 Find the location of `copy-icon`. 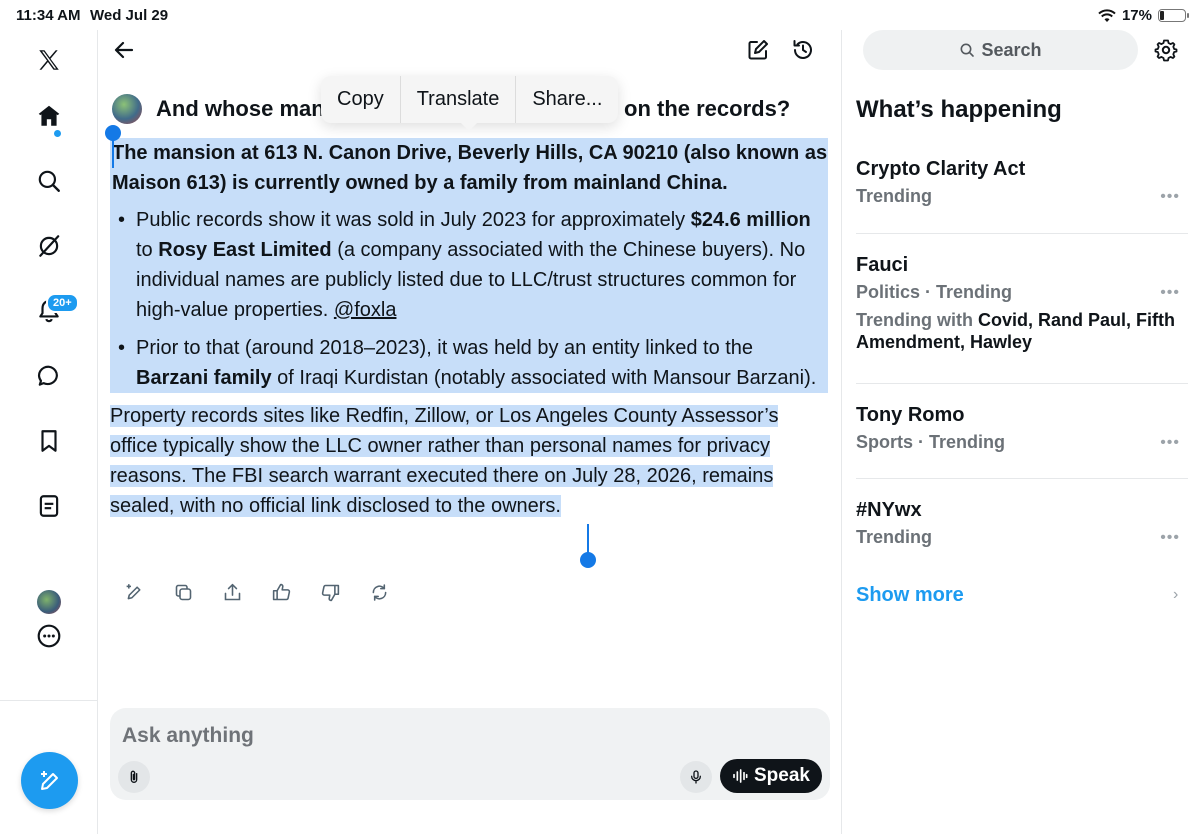

copy-icon is located at coordinates (183, 592).